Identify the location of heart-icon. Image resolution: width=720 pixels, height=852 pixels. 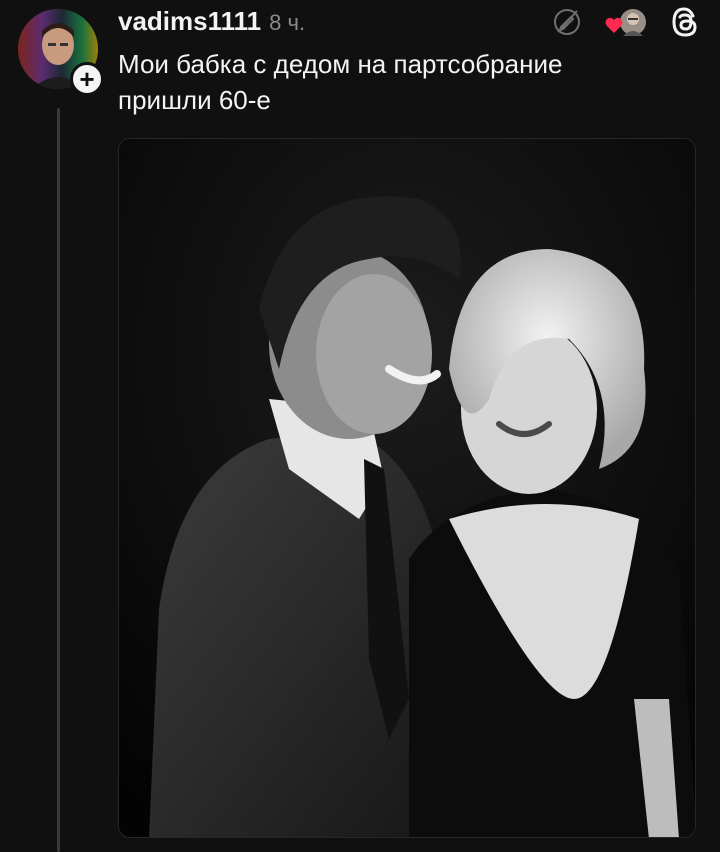
(614, 25).